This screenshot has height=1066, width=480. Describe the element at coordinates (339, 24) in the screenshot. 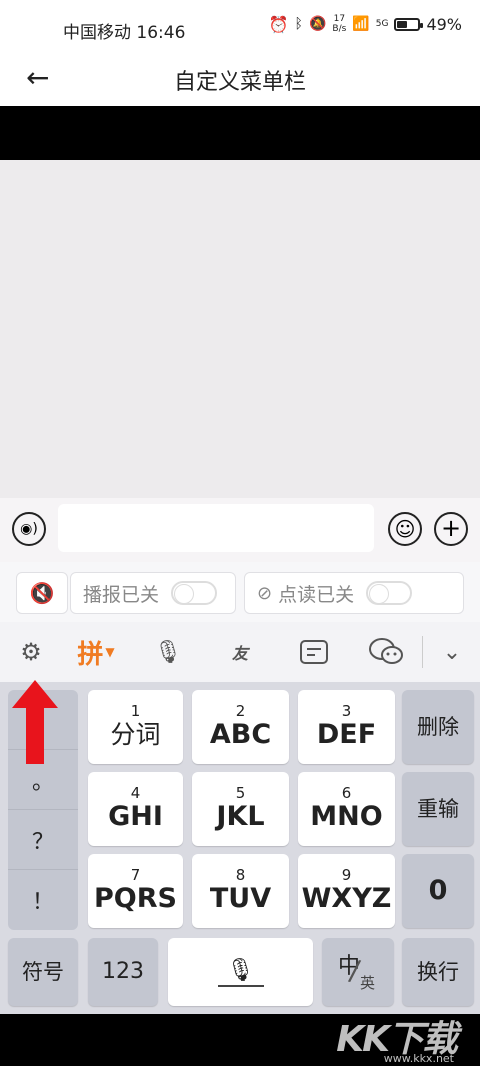

I see `net-speed: 17 B/s` at that location.